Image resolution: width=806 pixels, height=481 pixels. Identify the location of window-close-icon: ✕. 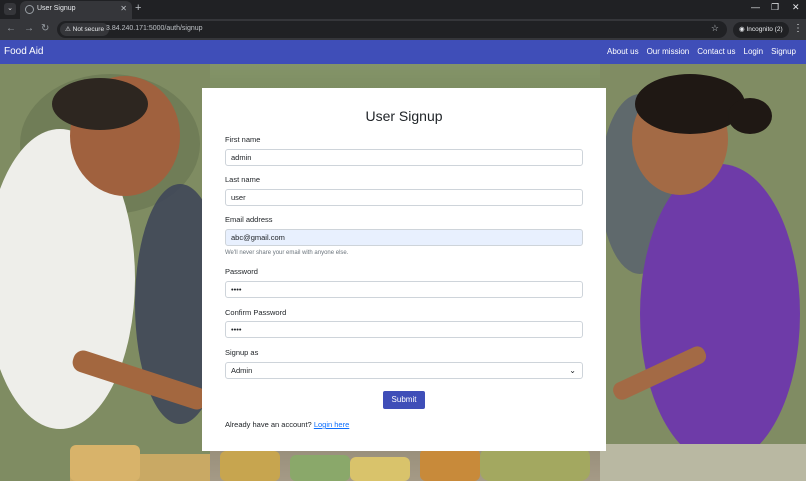
(796, 7).